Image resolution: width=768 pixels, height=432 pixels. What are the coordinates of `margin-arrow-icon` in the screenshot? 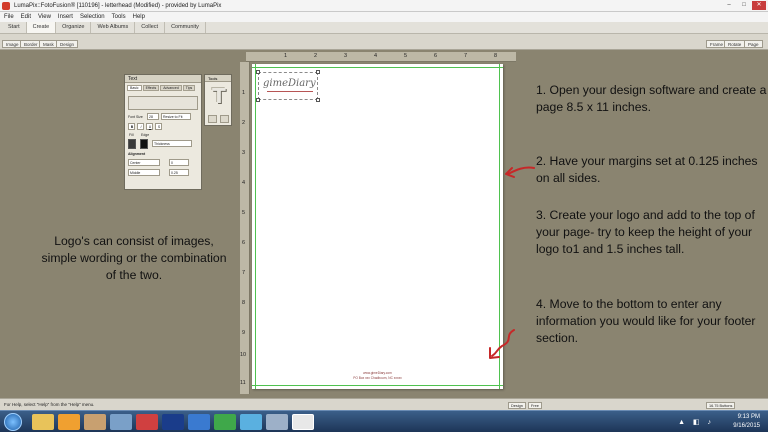 It's located at (520, 172).